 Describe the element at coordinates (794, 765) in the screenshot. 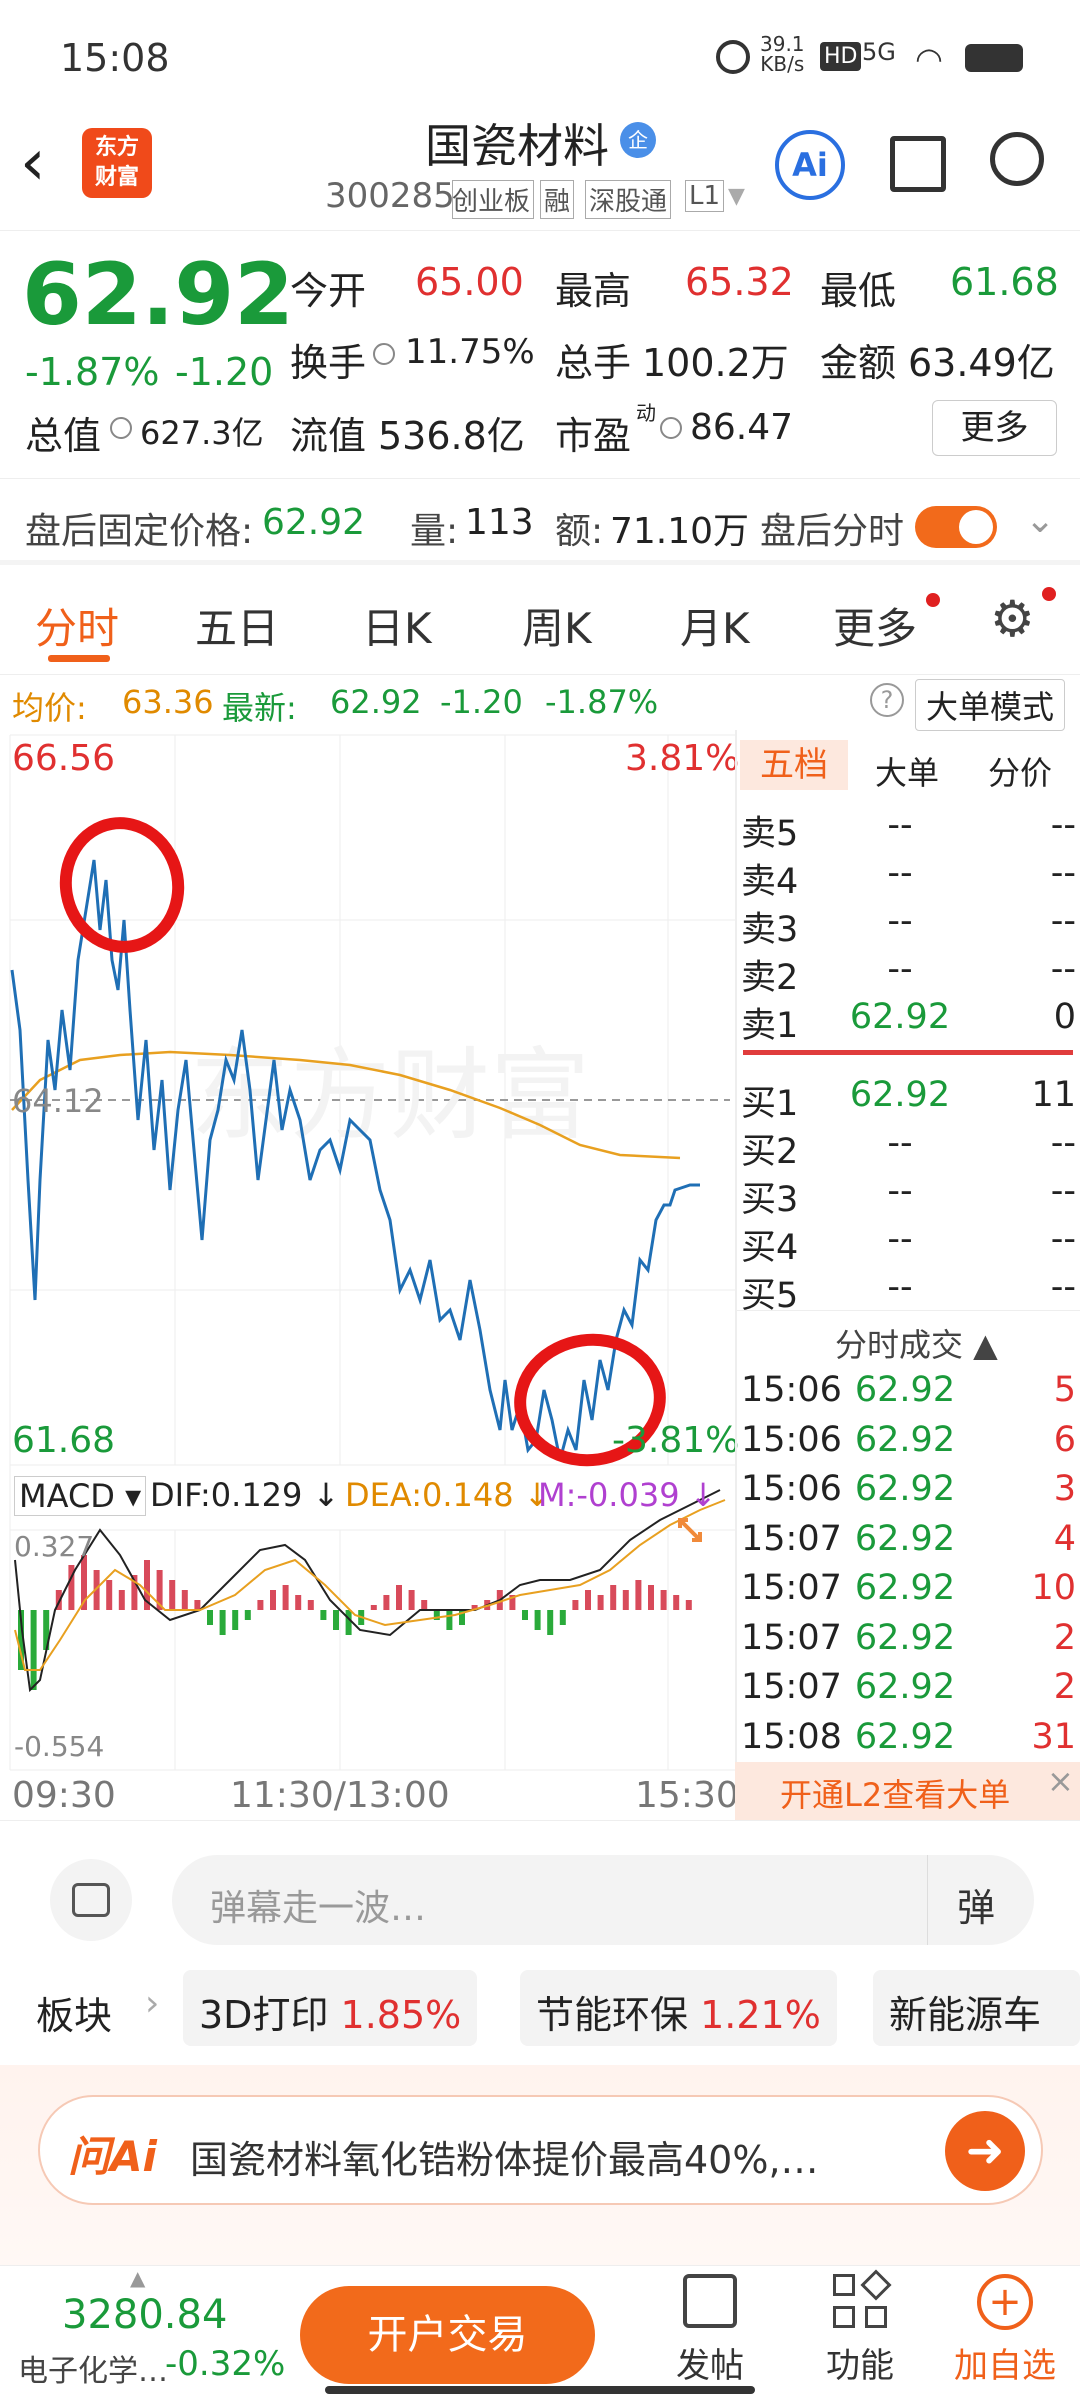

I see `book-tab-five-level: 五档` at that location.